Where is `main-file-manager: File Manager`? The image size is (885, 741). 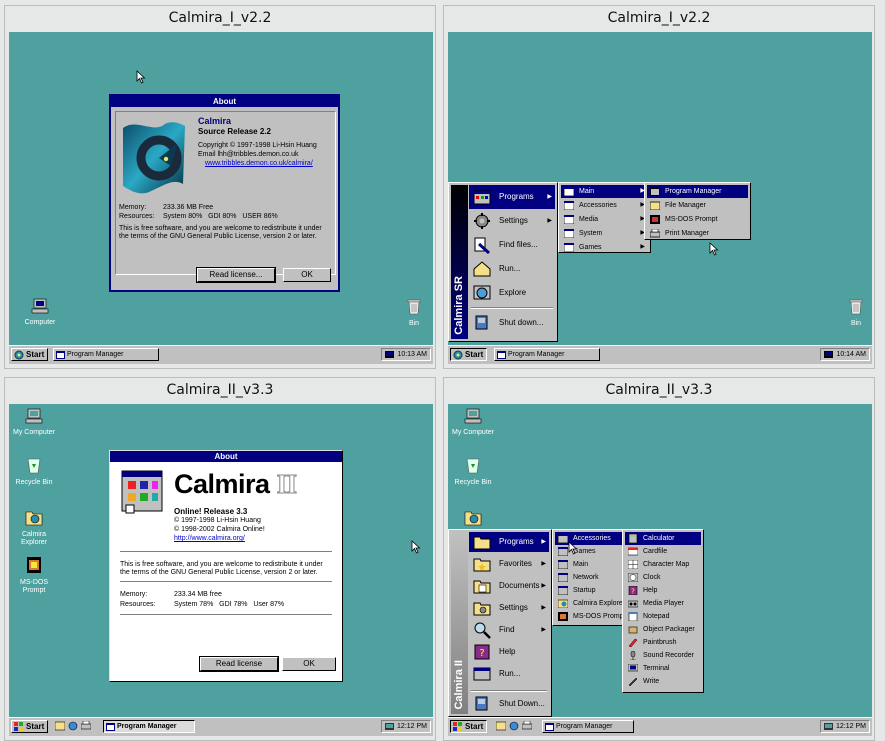
main-file-manager: File Manager is located at coordinates (697, 205).